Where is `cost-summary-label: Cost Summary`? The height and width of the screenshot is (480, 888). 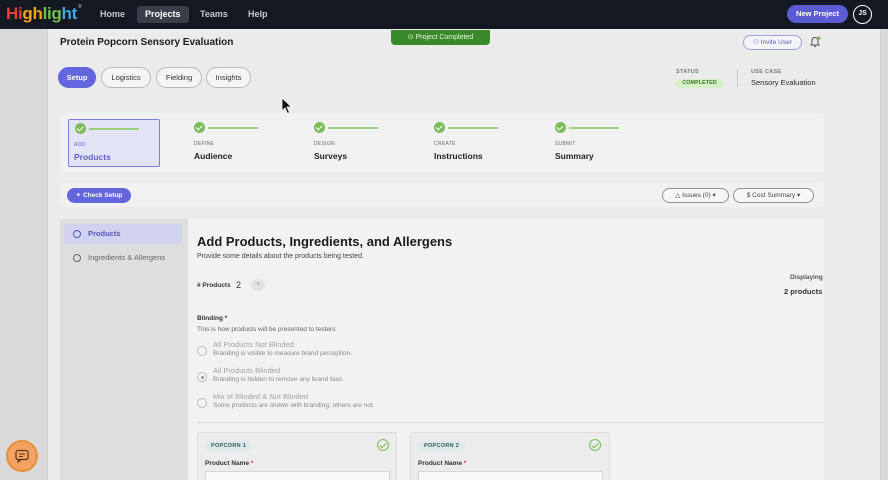 cost-summary-label: Cost Summary is located at coordinates (774, 195).